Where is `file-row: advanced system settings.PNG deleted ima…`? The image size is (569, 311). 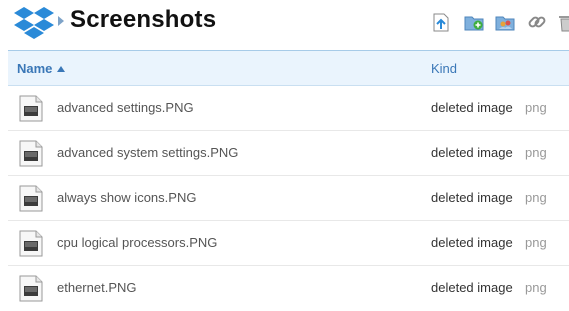
file-row: advanced system settings.PNG deleted ima… is located at coordinates (288, 153).